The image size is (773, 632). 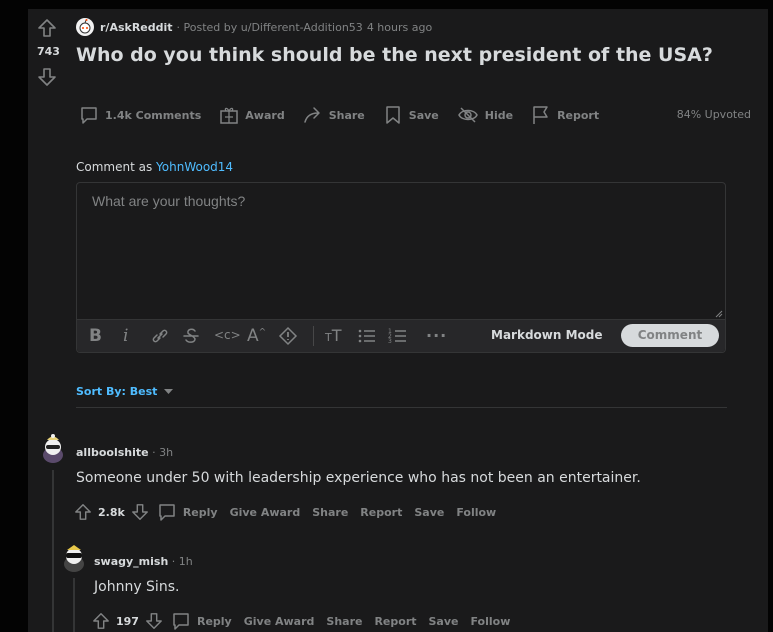 What do you see at coordinates (227, 335) in the screenshot?
I see `inline-code-icon: <c>` at bounding box center [227, 335].